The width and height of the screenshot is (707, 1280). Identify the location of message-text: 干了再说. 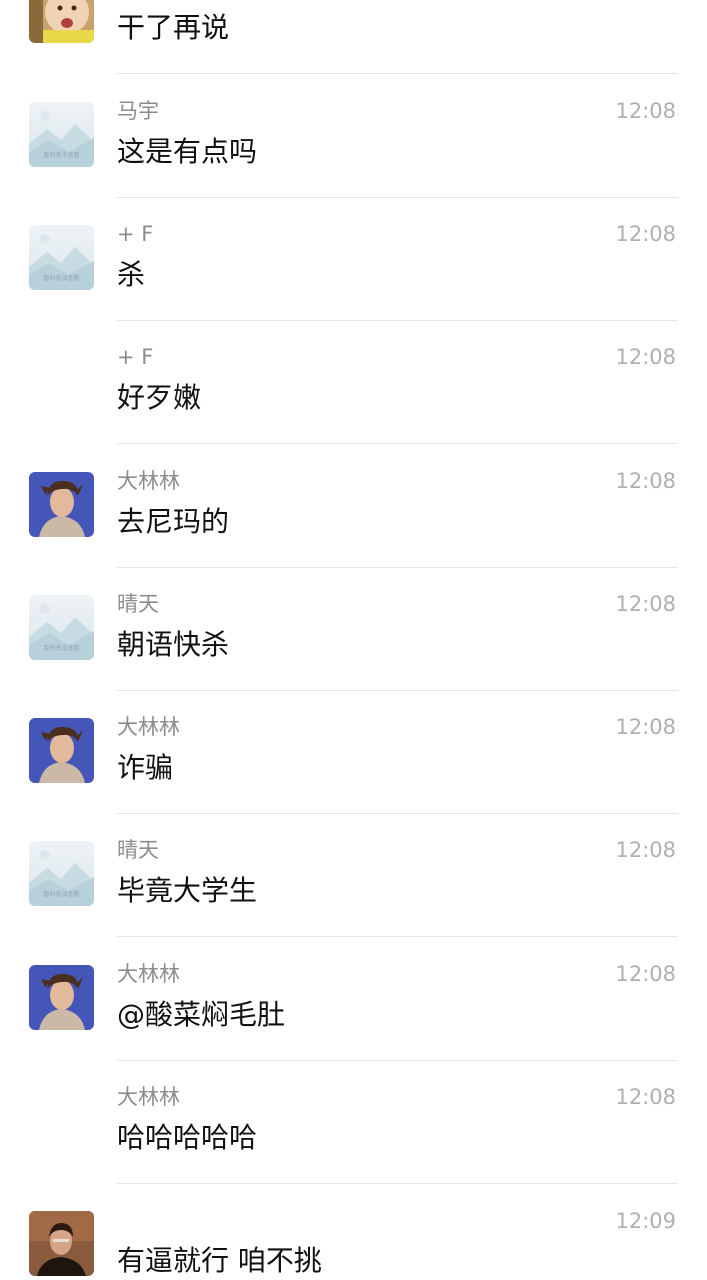
(173, 28).